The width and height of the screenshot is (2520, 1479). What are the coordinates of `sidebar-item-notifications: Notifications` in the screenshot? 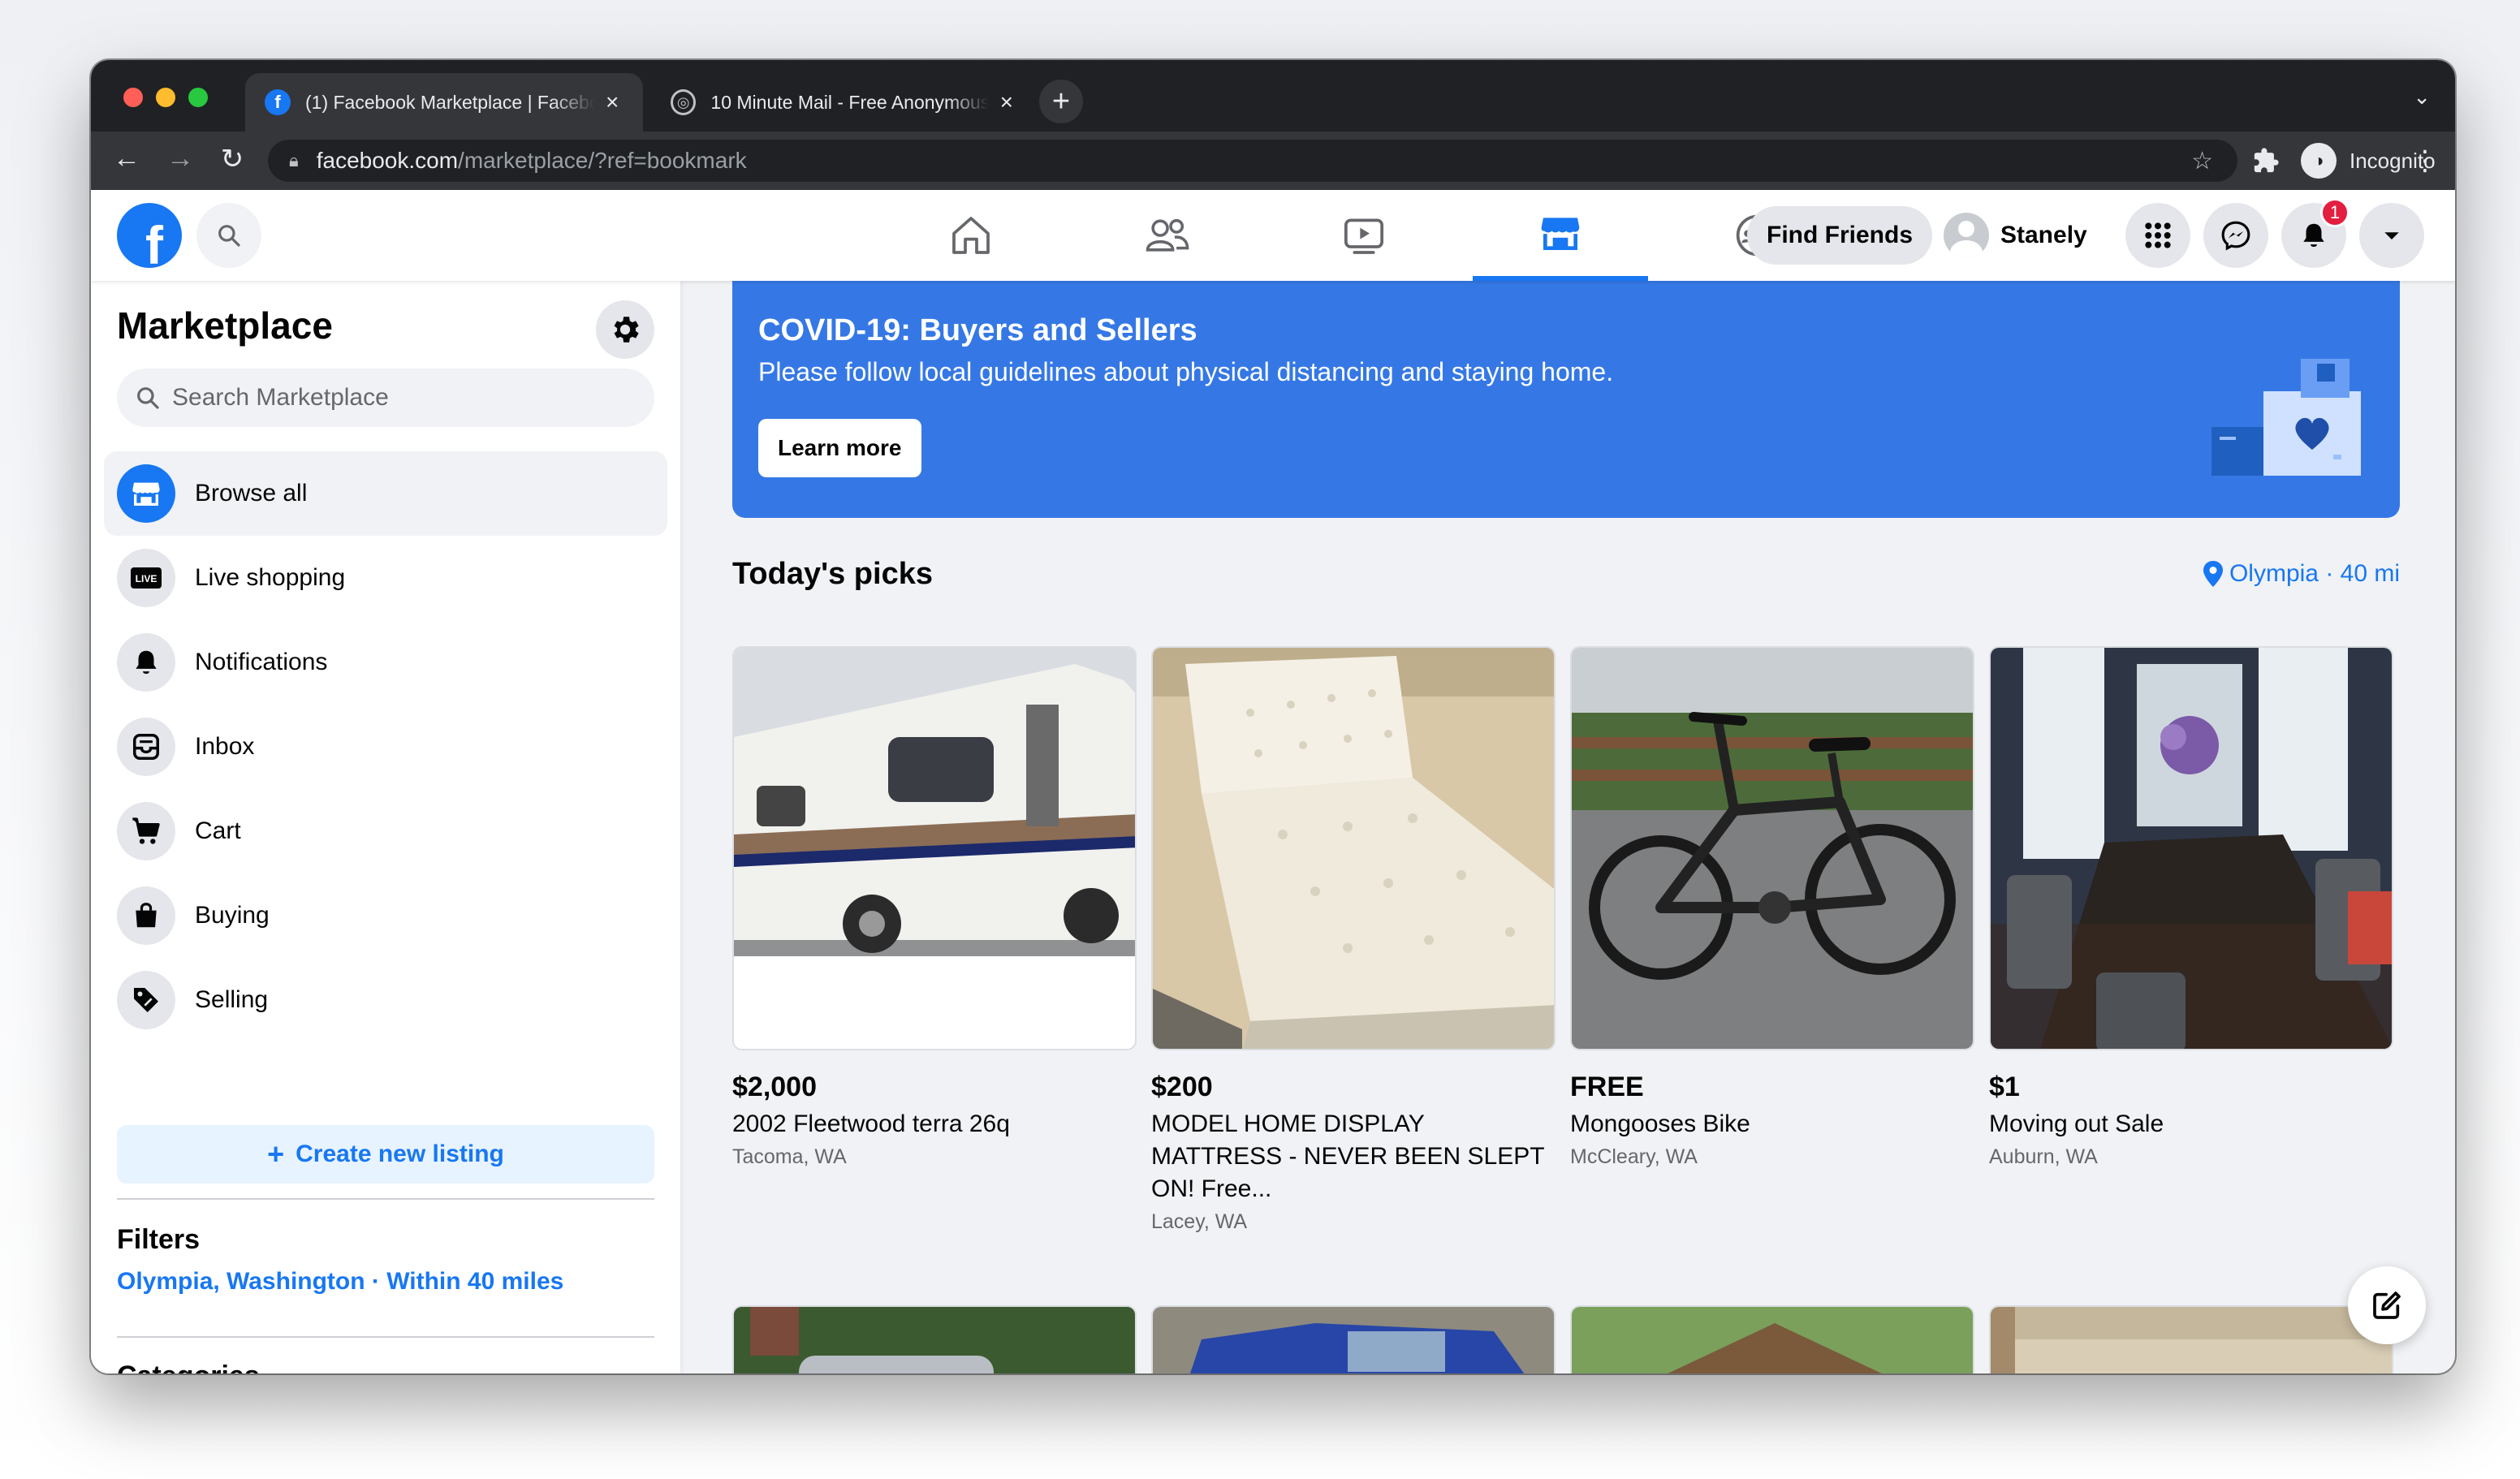 It's located at (385, 662).